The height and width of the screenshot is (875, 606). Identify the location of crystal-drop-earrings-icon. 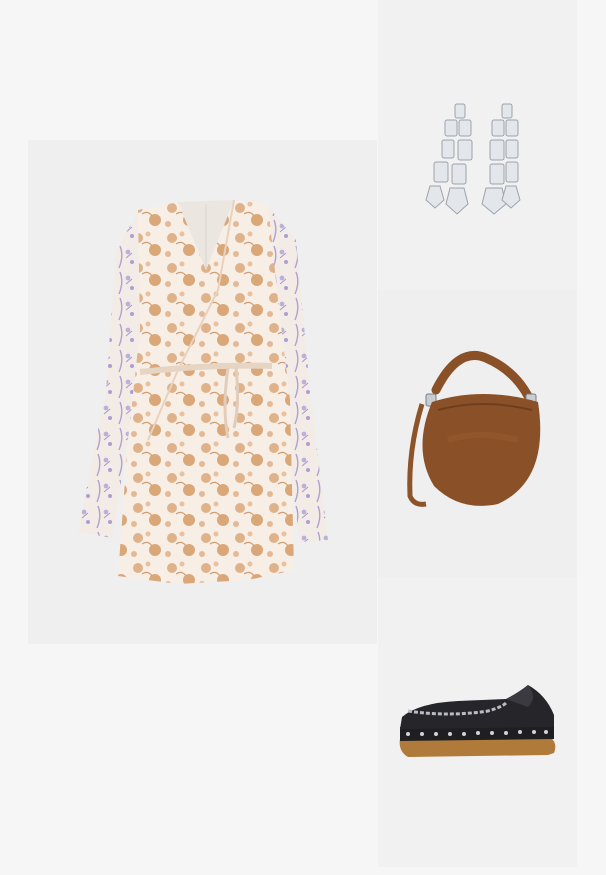
(473, 159).